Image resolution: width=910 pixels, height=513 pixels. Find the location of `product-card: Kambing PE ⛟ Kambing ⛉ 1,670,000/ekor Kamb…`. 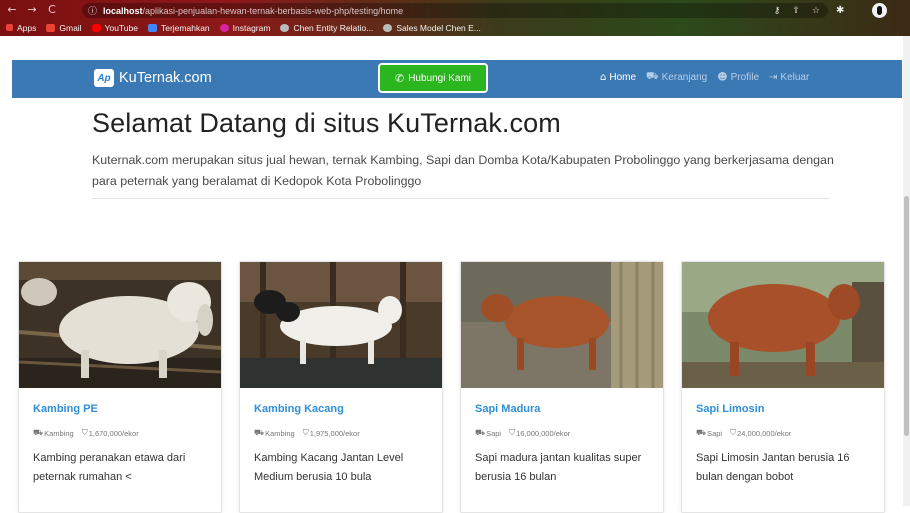

product-card: Kambing PE ⛟ Kambing ⛉ 1,670,000/ekor Kamb… is located at coordinates (120, 387).